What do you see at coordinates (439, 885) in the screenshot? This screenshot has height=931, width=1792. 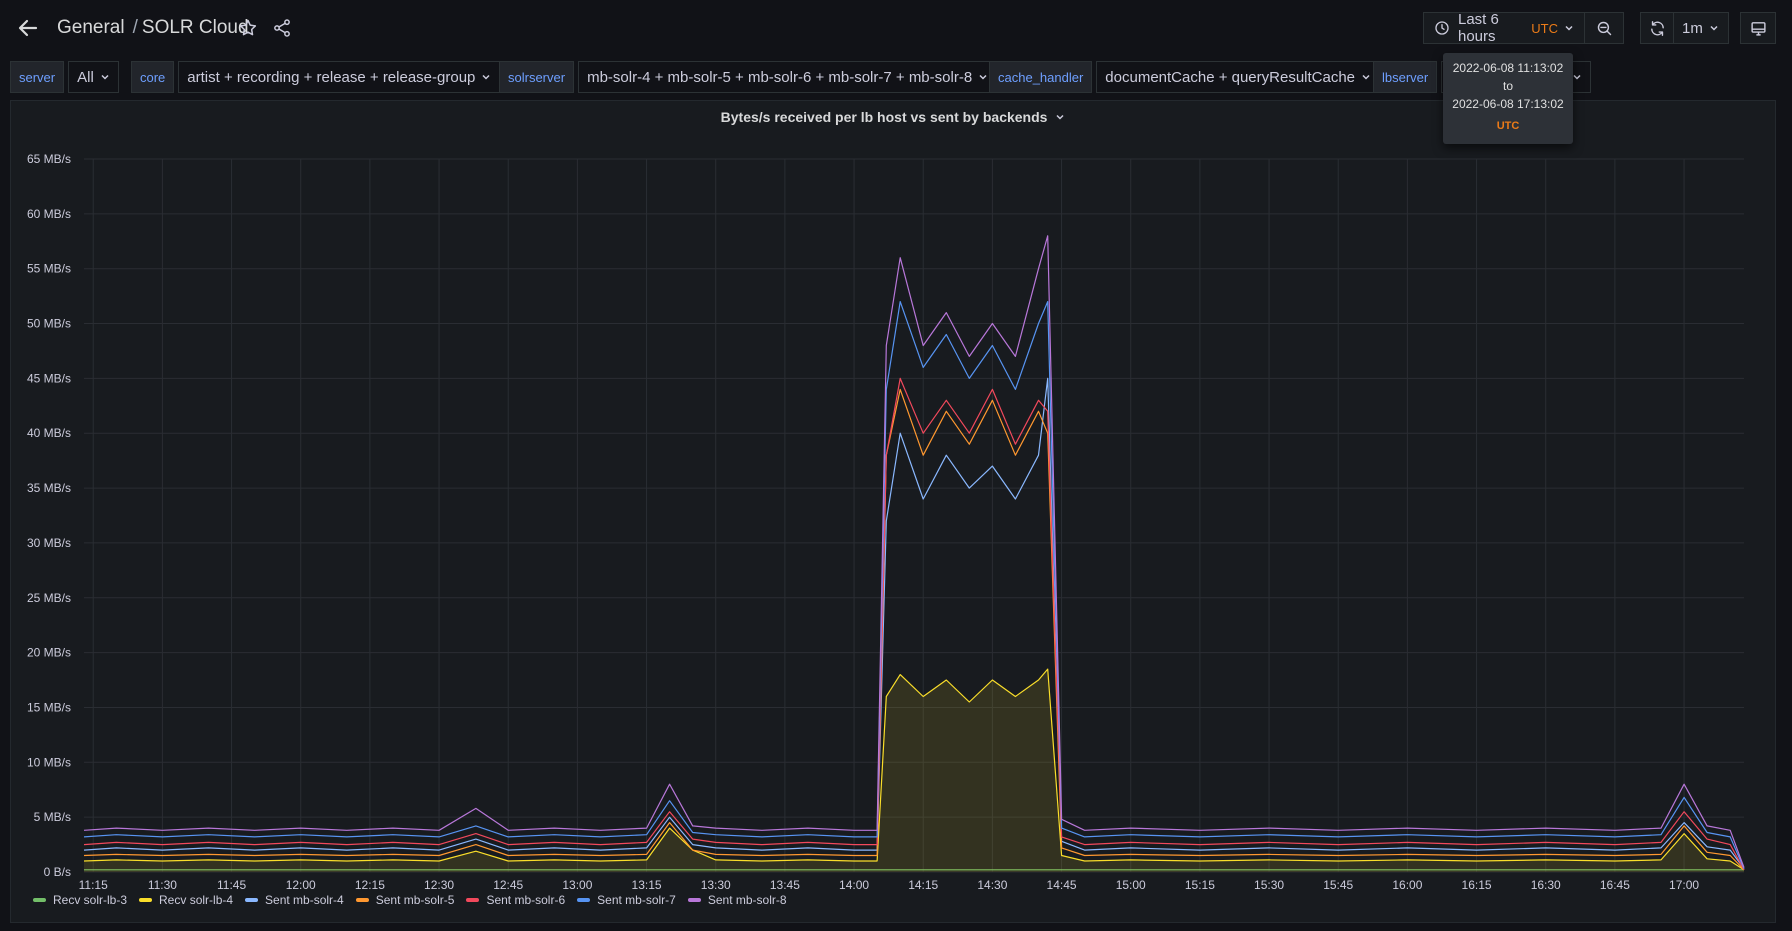 I see `x-tick-label: 12:30` at bounding box center [439, 885].